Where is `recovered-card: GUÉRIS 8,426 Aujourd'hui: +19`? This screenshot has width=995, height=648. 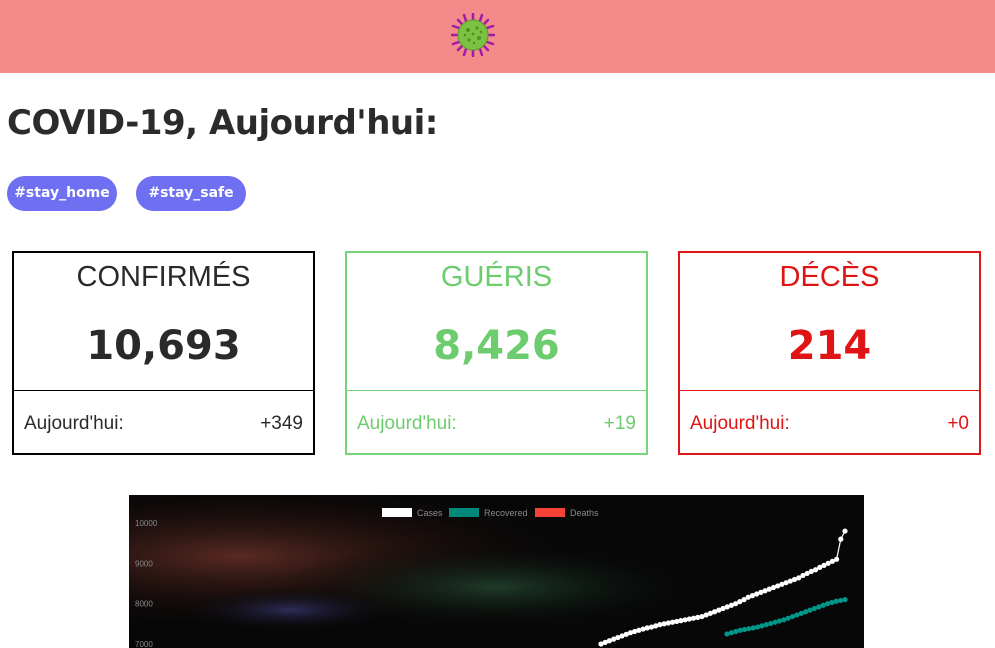 recovered-card: GUÉRIS 8,426 Aujourd'hui: +19 is located at coordinates (496, 353).